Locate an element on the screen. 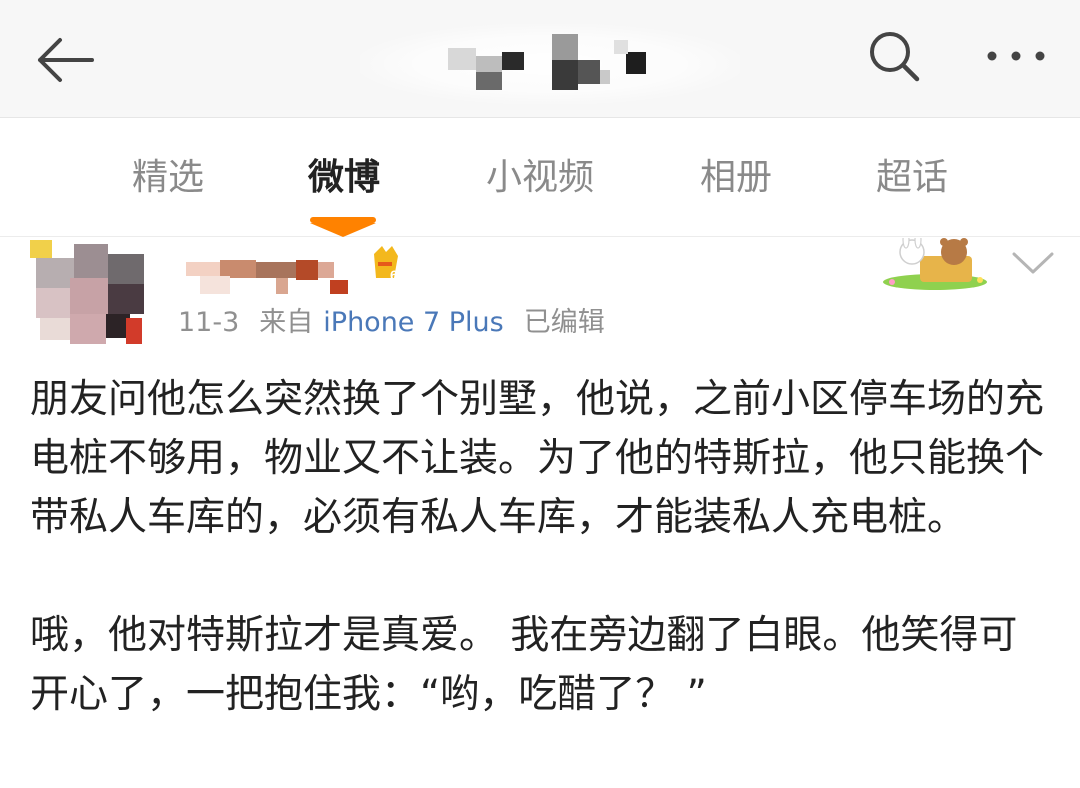 The width and height of the screenshot is (1080, 788). post-menu-button is located at coordinates (1033, 263).